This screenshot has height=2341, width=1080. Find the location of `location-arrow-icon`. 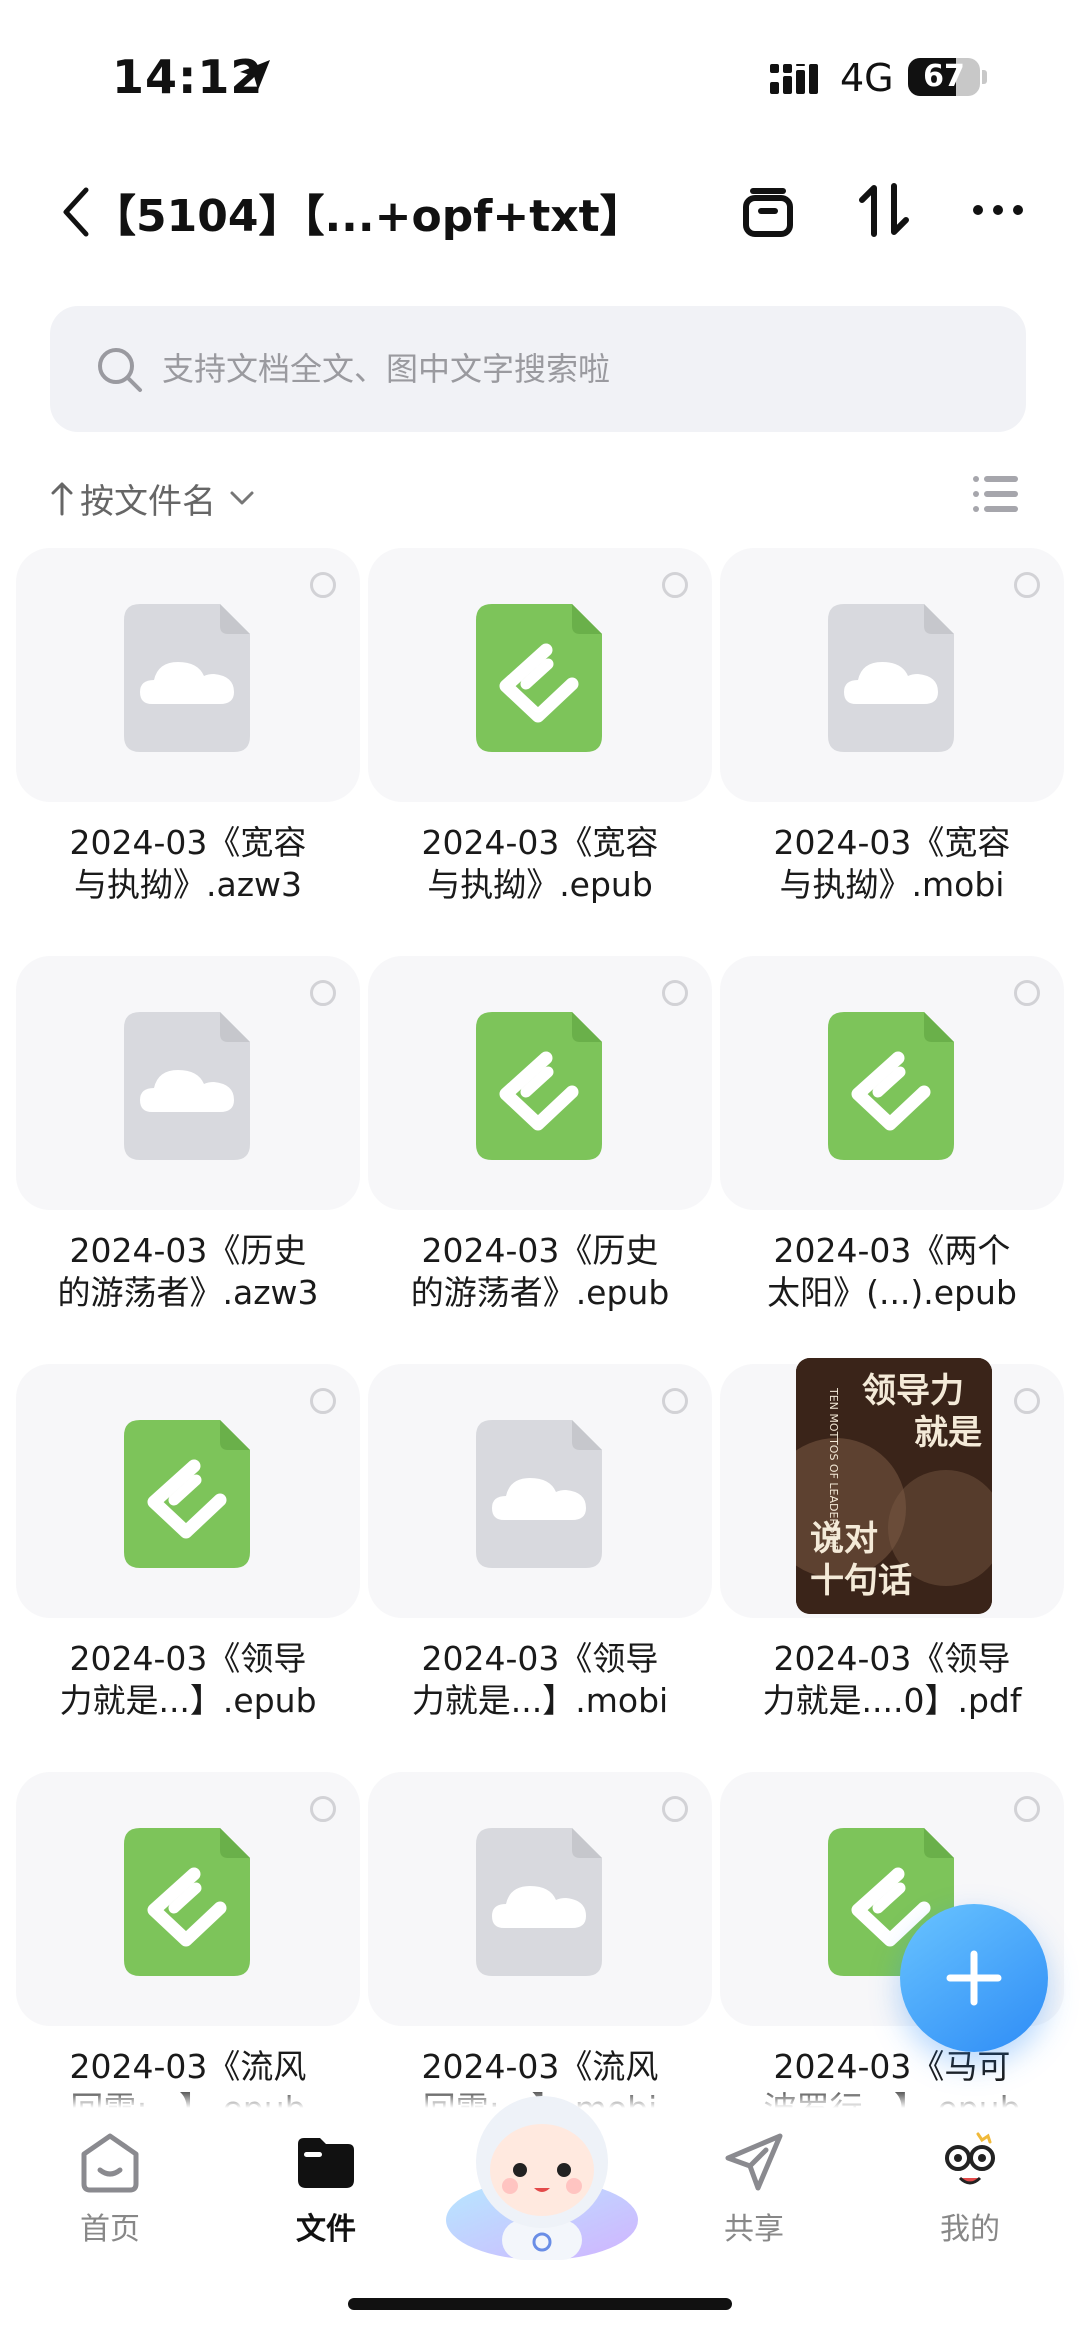

location-arrow-icon is located at coordinates (255, 75).